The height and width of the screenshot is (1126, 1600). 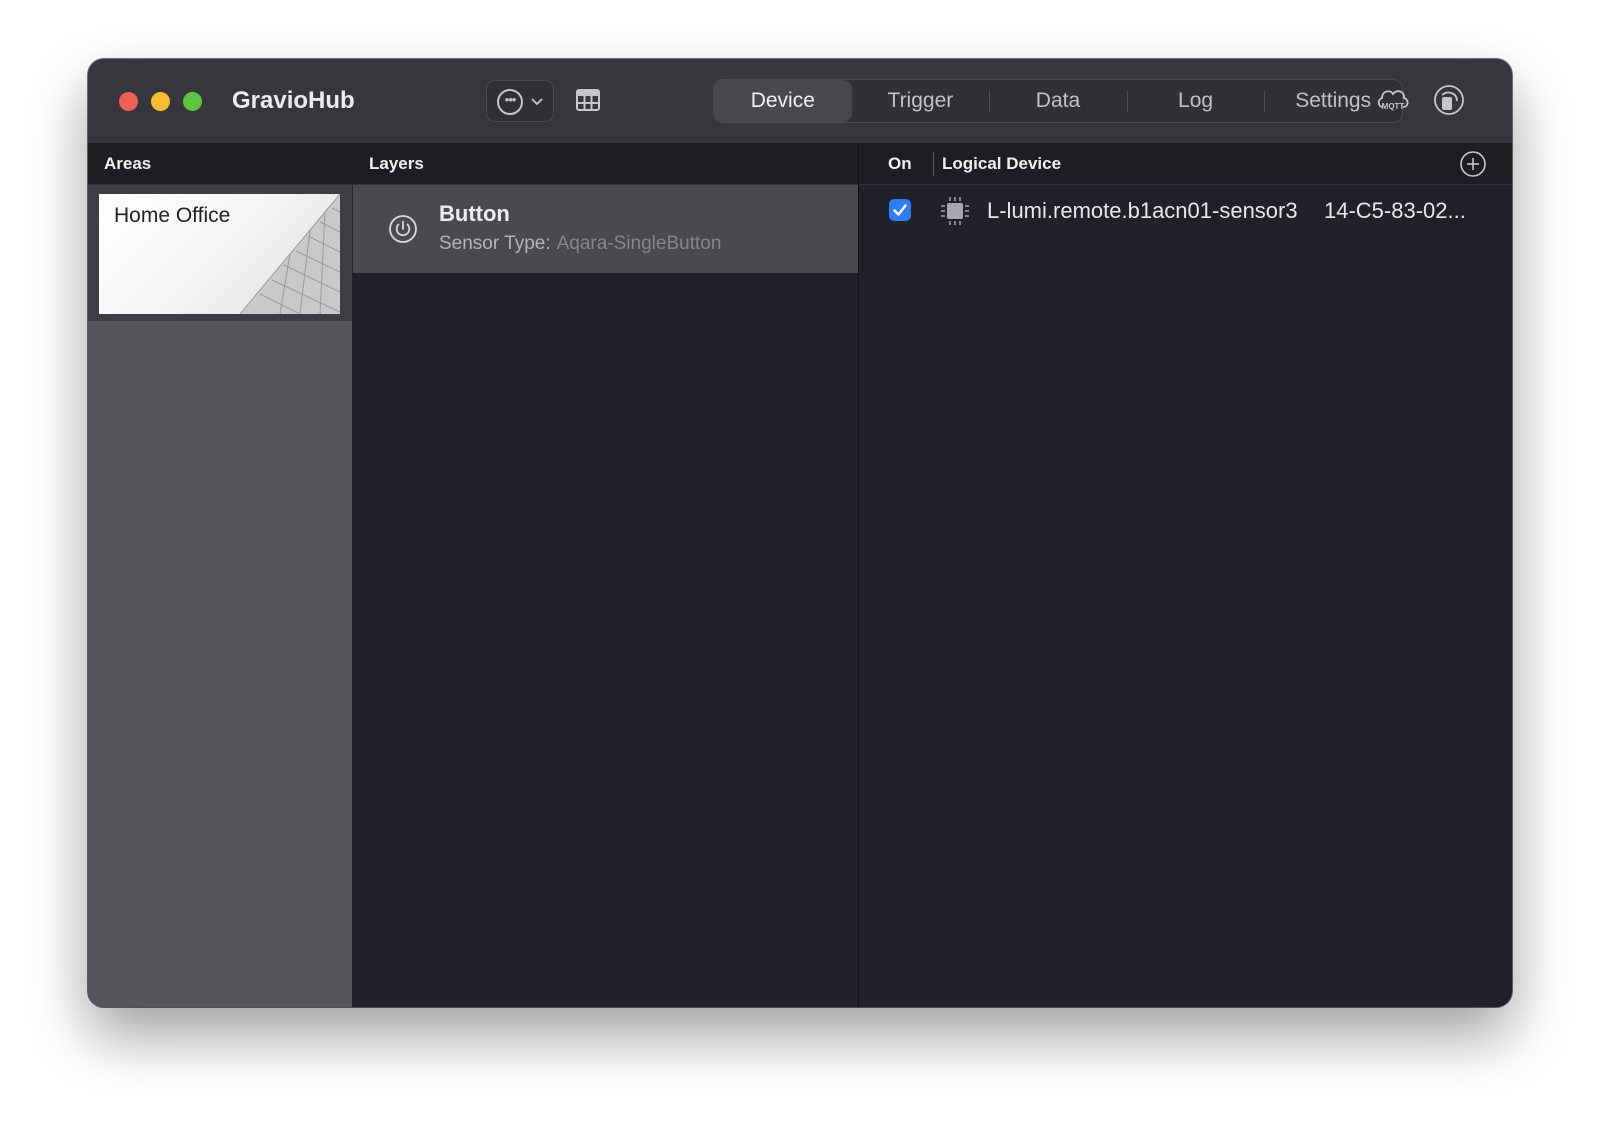 I want to click on mqtt-cloud-icon: MQTT, so click(x=1393, y=100).